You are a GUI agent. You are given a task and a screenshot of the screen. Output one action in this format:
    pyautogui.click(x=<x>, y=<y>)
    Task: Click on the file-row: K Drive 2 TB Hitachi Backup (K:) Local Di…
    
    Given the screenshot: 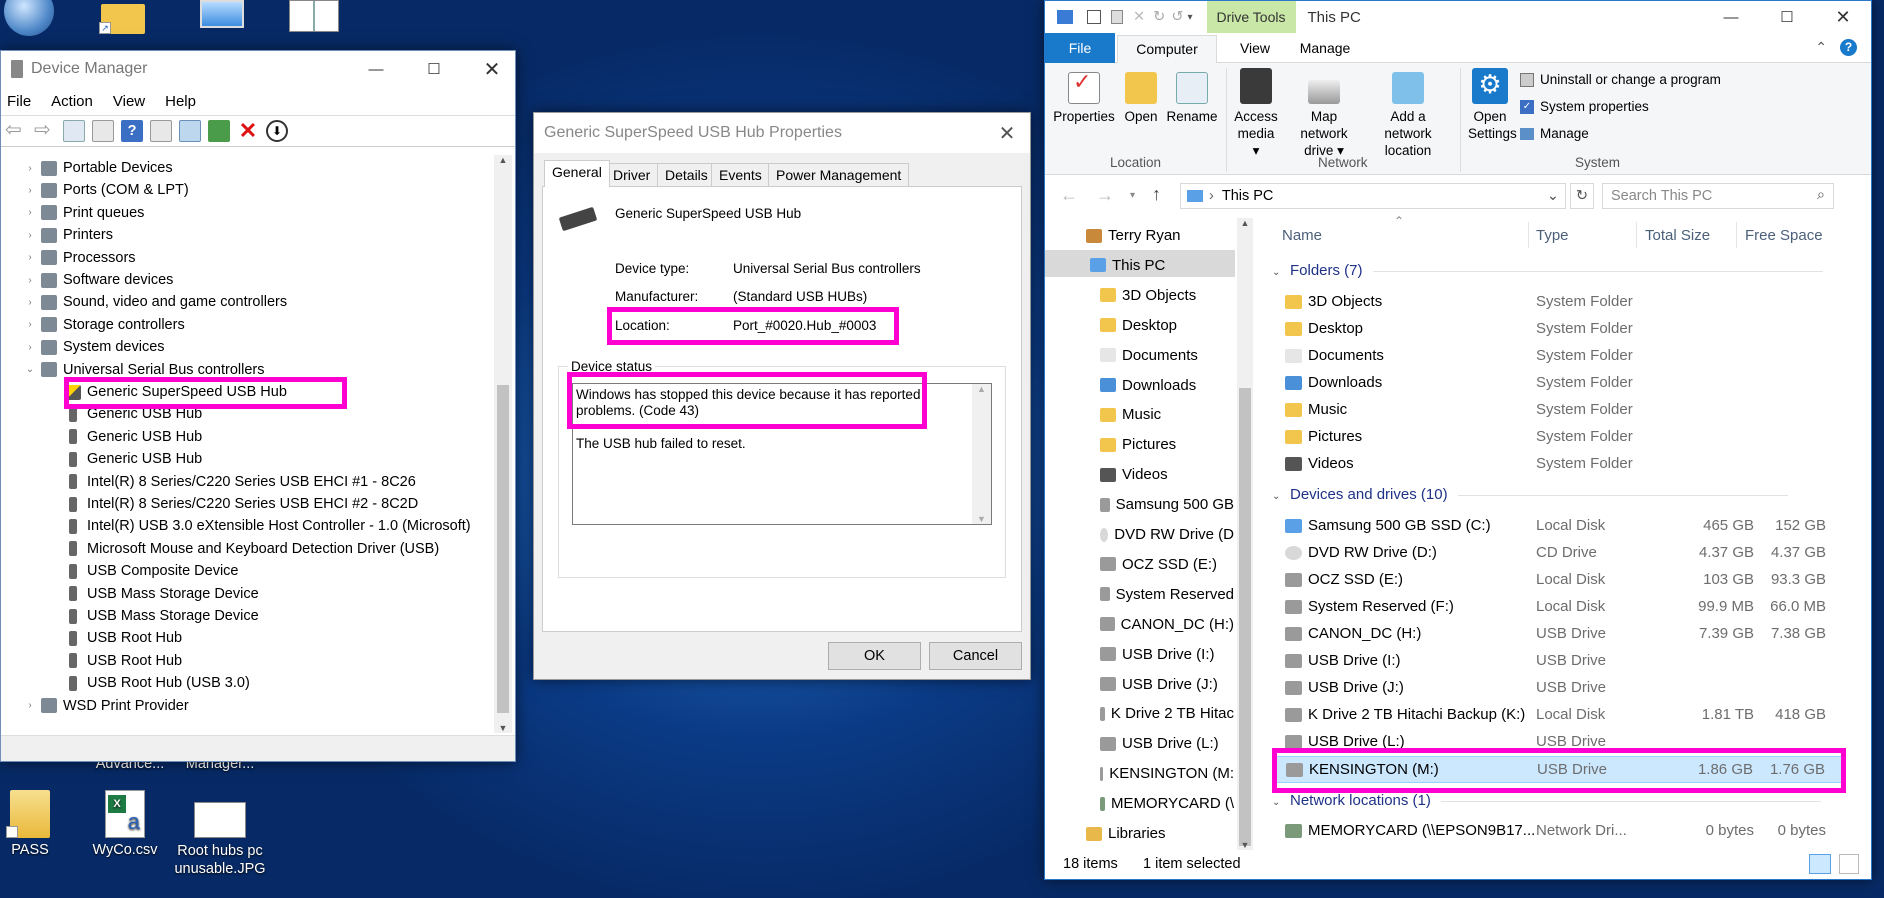 What is the action you would take?
    pyautogui.click(x=1559, y=715)
    